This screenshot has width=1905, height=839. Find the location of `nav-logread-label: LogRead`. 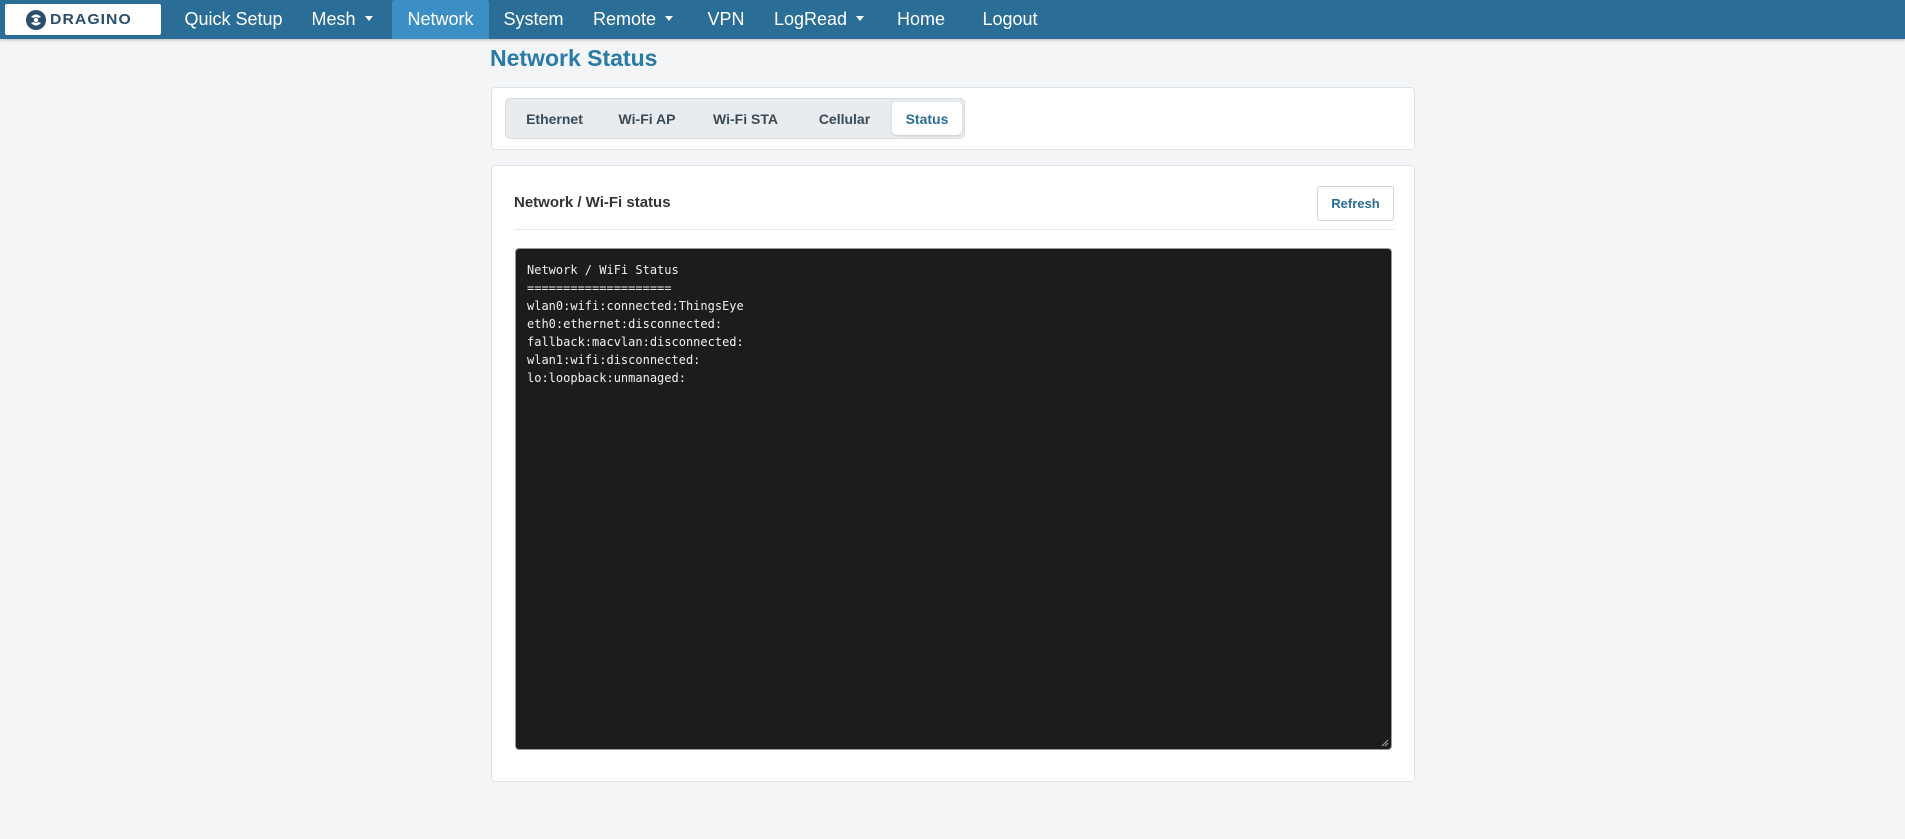

nav-logread-label: LogRead is located at coordinates (810, 19).